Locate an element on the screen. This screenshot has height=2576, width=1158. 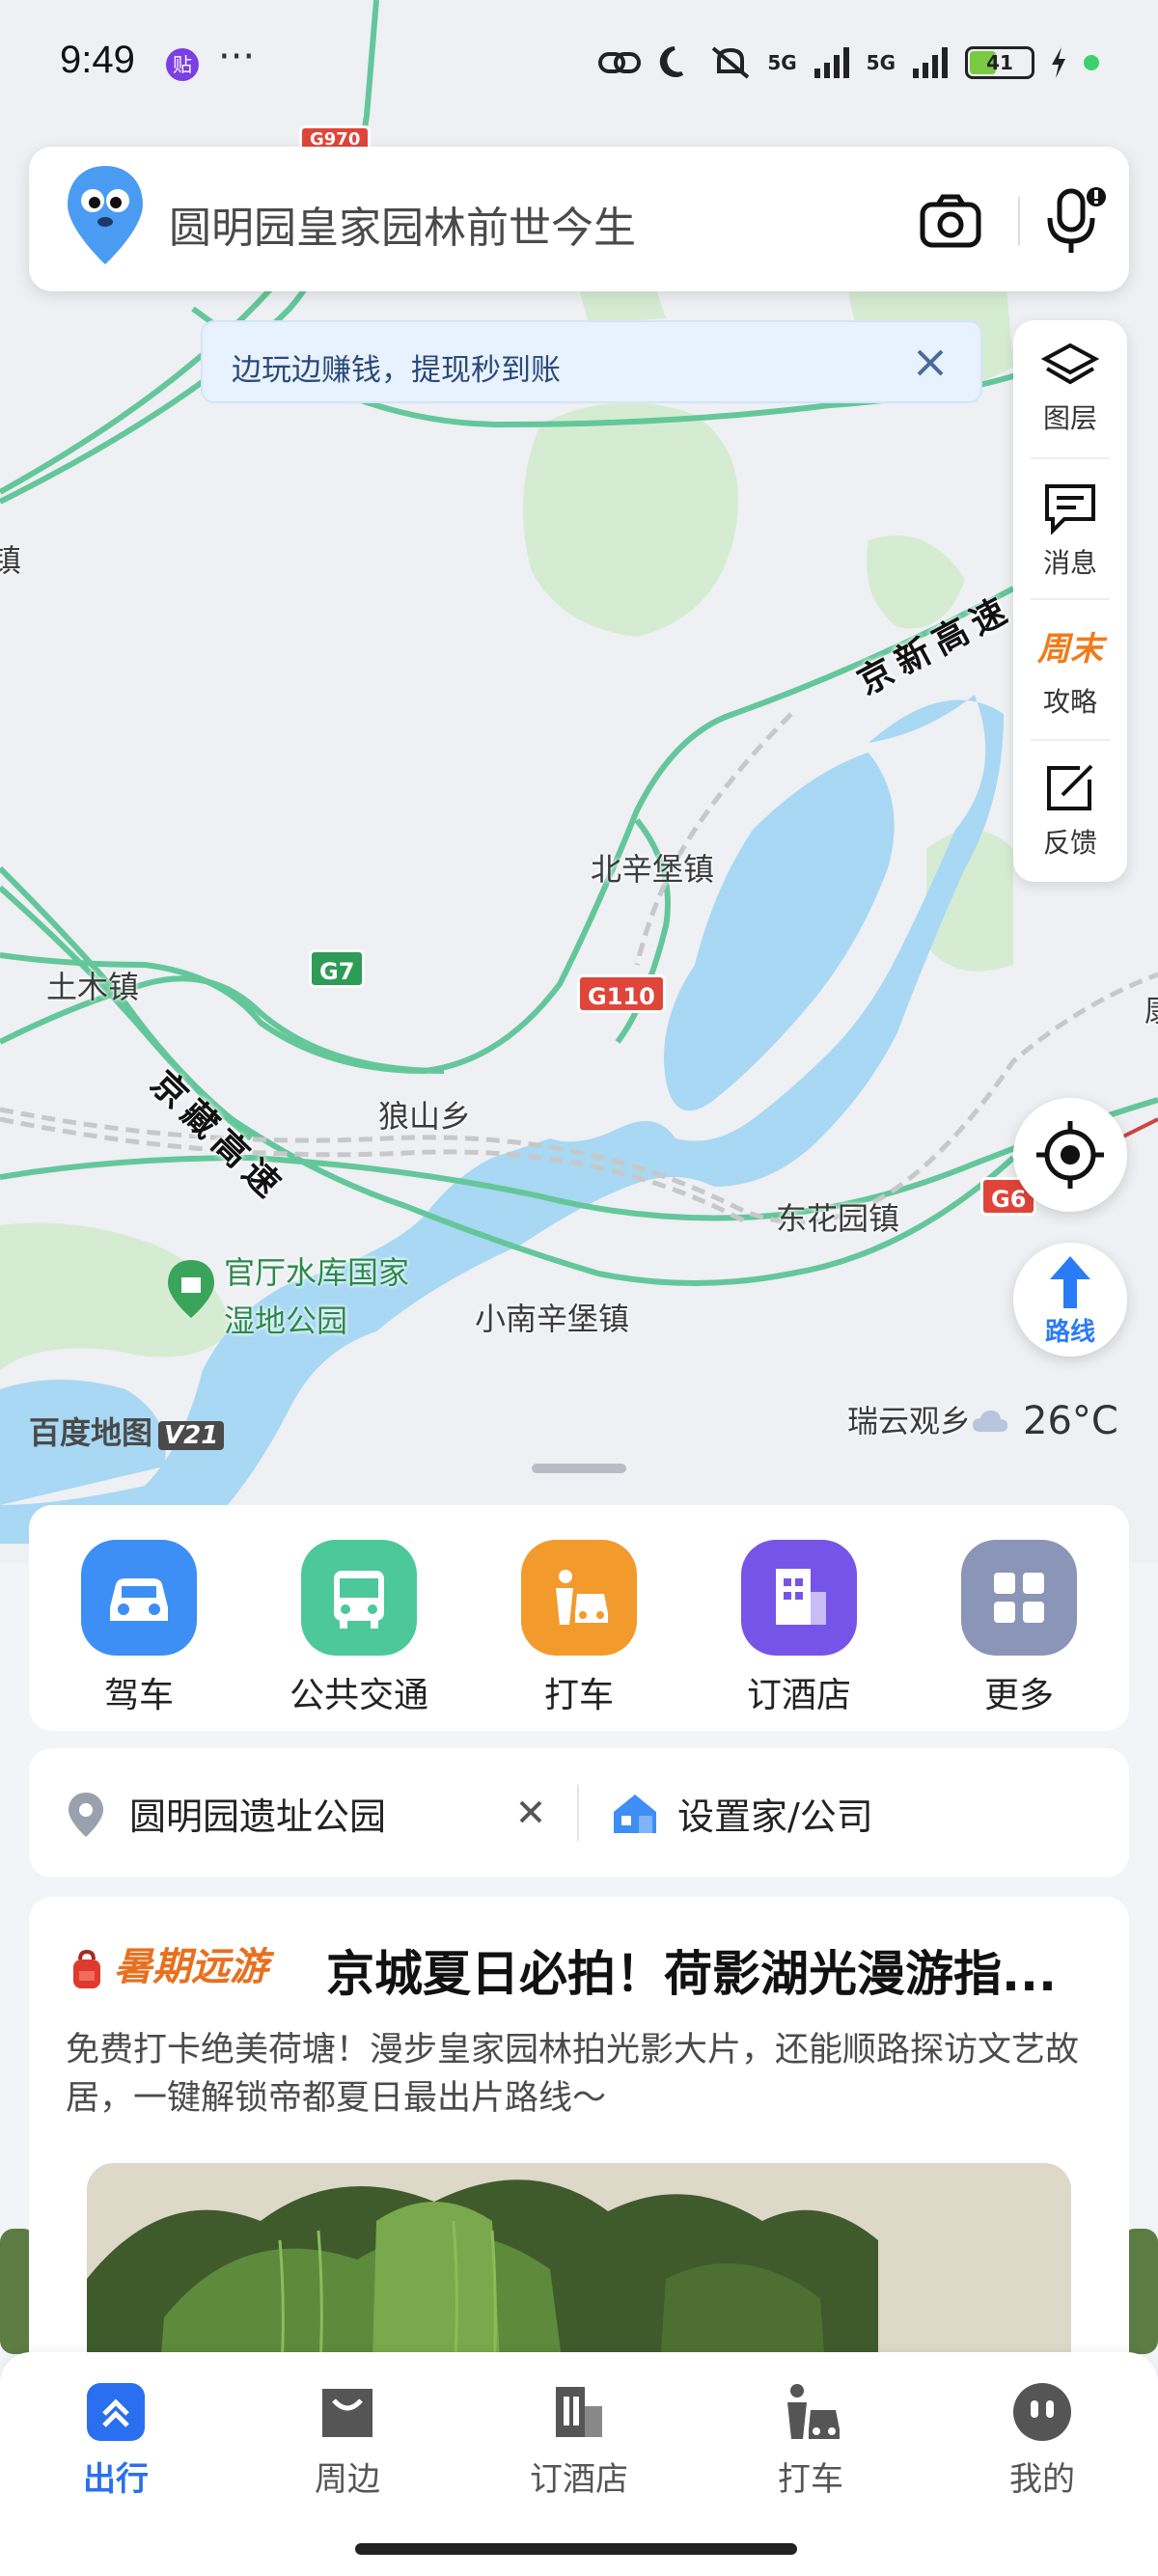
route-shield: G7 is located at coordinates (337, 969).